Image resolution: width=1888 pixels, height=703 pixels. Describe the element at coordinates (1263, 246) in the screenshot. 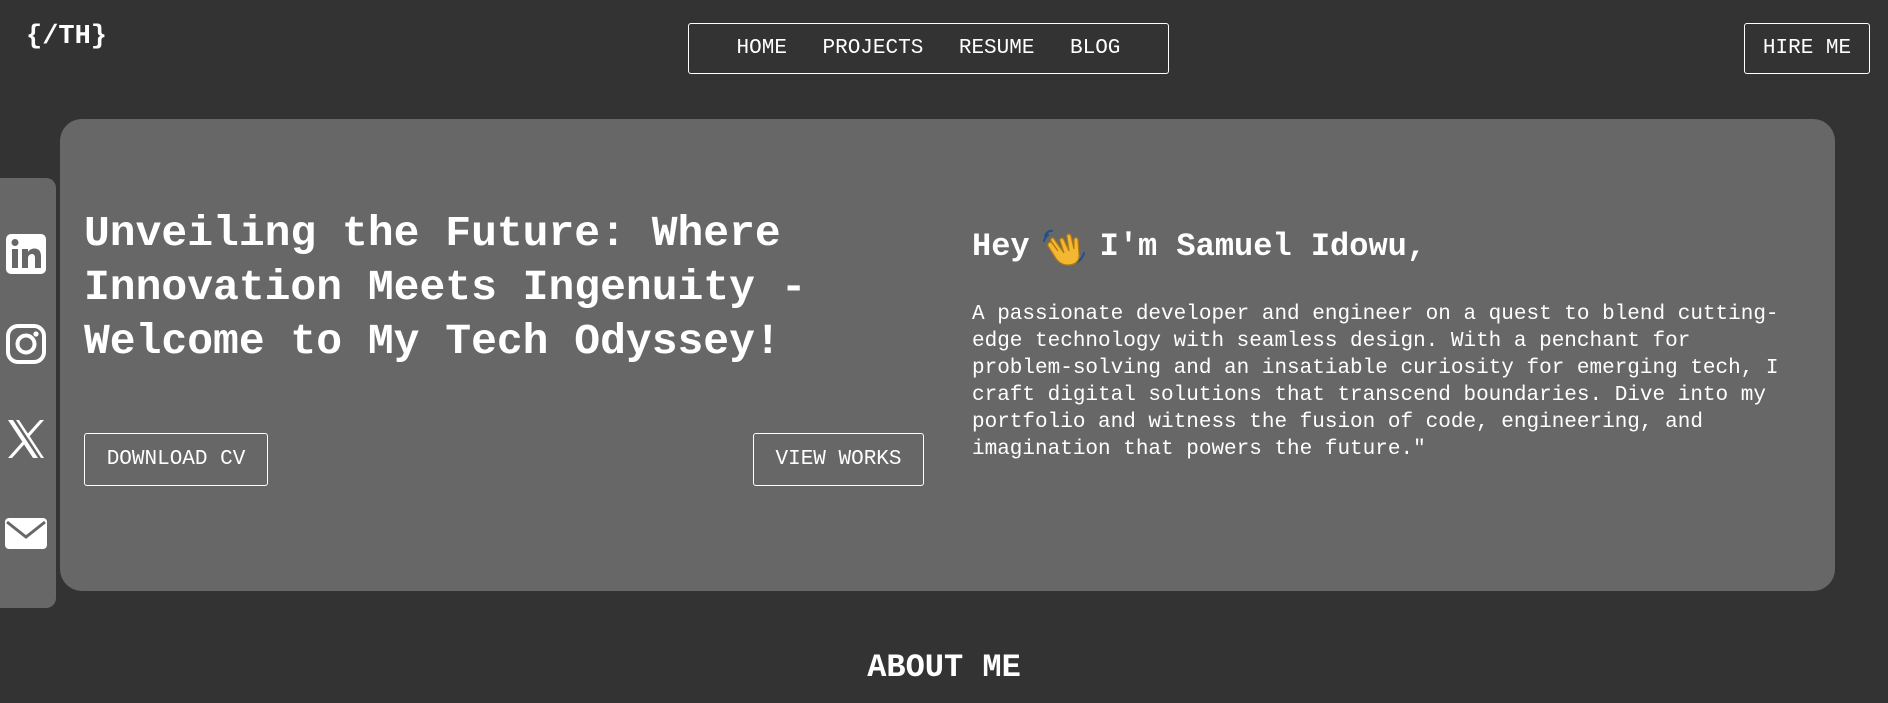

I see `greeting-name: I'm Samuel Idowu,` at that location.